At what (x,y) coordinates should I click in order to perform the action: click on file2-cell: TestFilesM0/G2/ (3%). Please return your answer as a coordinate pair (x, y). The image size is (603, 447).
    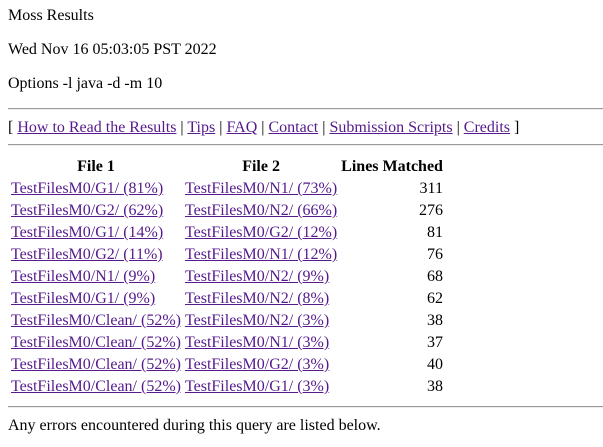
    Looking at the image, I should click on (261, 365).